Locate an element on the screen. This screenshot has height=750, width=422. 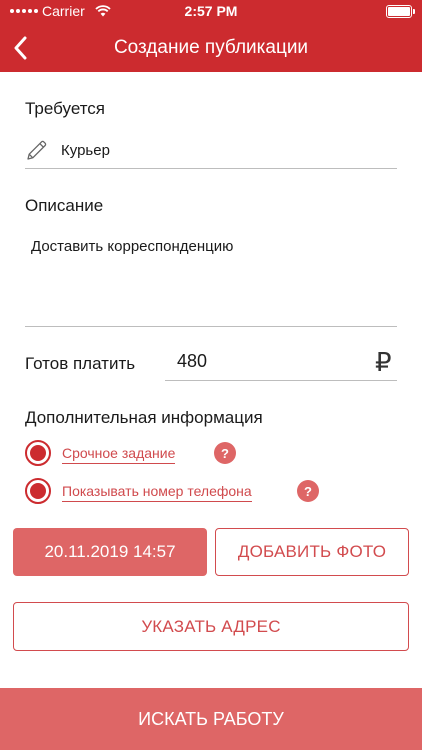
battery-icon is located at coordinates (400, 11).